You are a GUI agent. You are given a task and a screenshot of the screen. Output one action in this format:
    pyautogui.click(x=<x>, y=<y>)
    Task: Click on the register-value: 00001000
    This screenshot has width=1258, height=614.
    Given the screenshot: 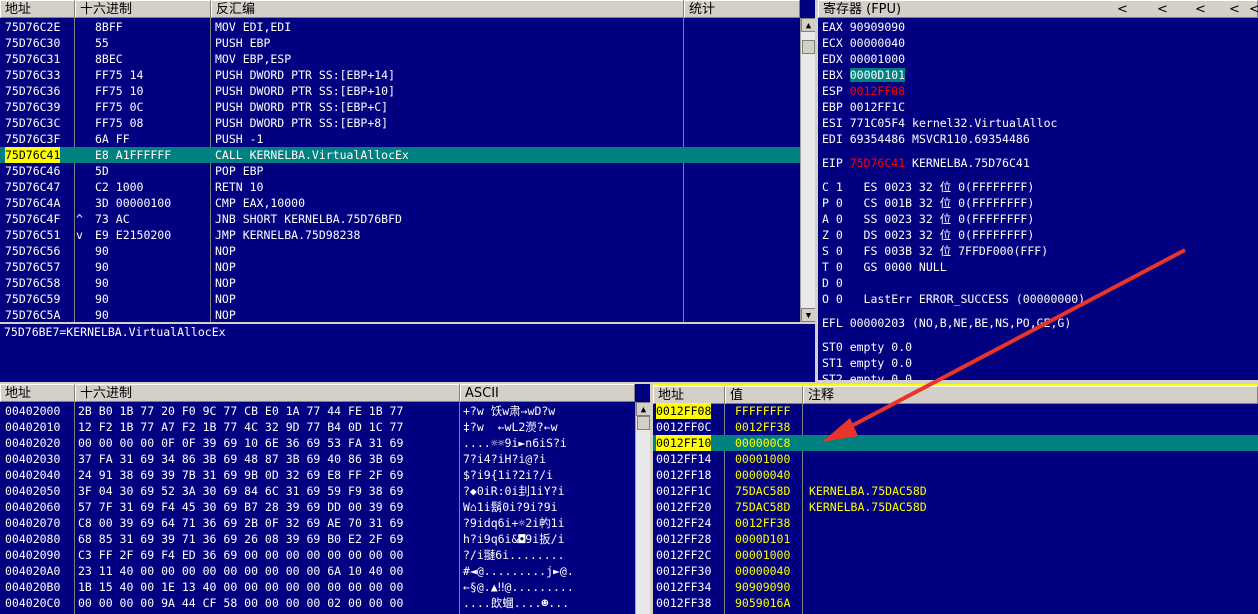 What is the action you would take?
    pyautogui.click(x=877, y=59)
    